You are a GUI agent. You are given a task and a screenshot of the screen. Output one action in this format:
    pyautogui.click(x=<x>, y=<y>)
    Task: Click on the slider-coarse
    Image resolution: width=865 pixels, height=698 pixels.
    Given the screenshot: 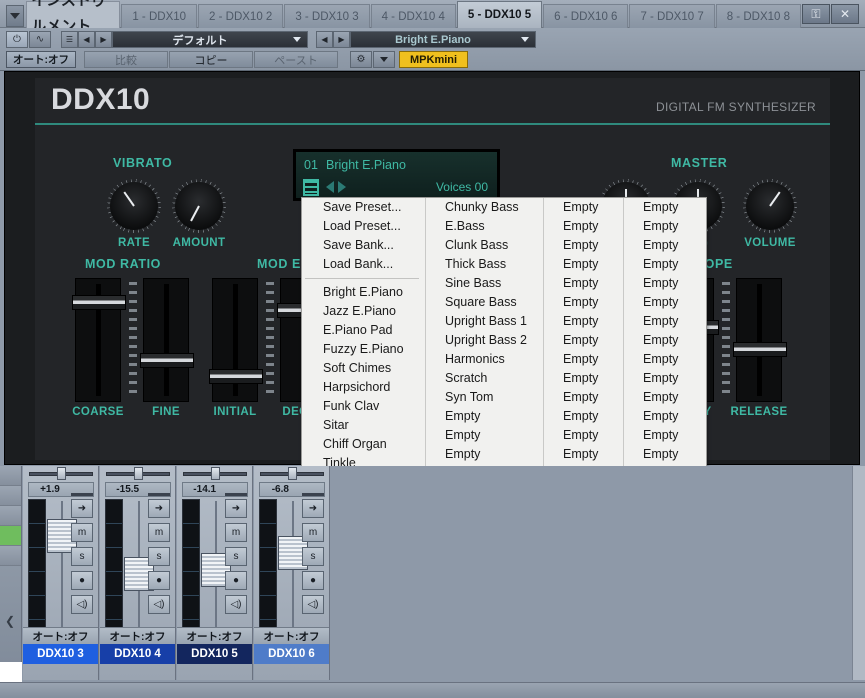 What is the action you would take?
    pyautogui.click(x=99, y=340)
    